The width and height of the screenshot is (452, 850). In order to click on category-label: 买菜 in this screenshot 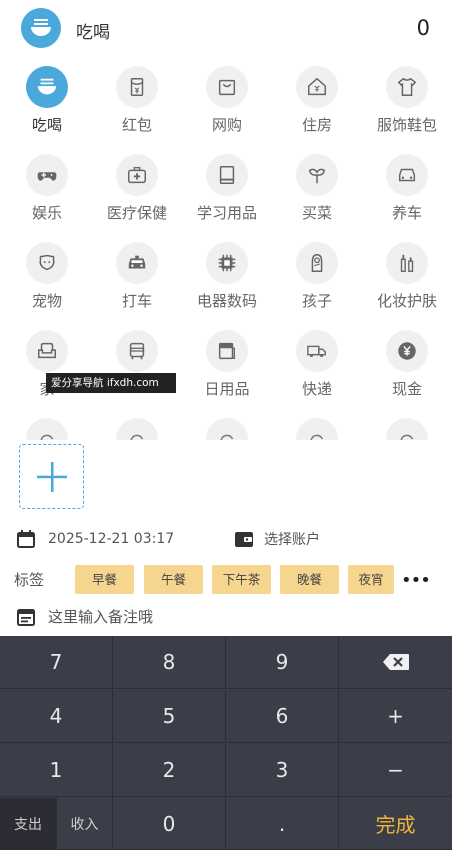, I will do `click(316, 213)`.